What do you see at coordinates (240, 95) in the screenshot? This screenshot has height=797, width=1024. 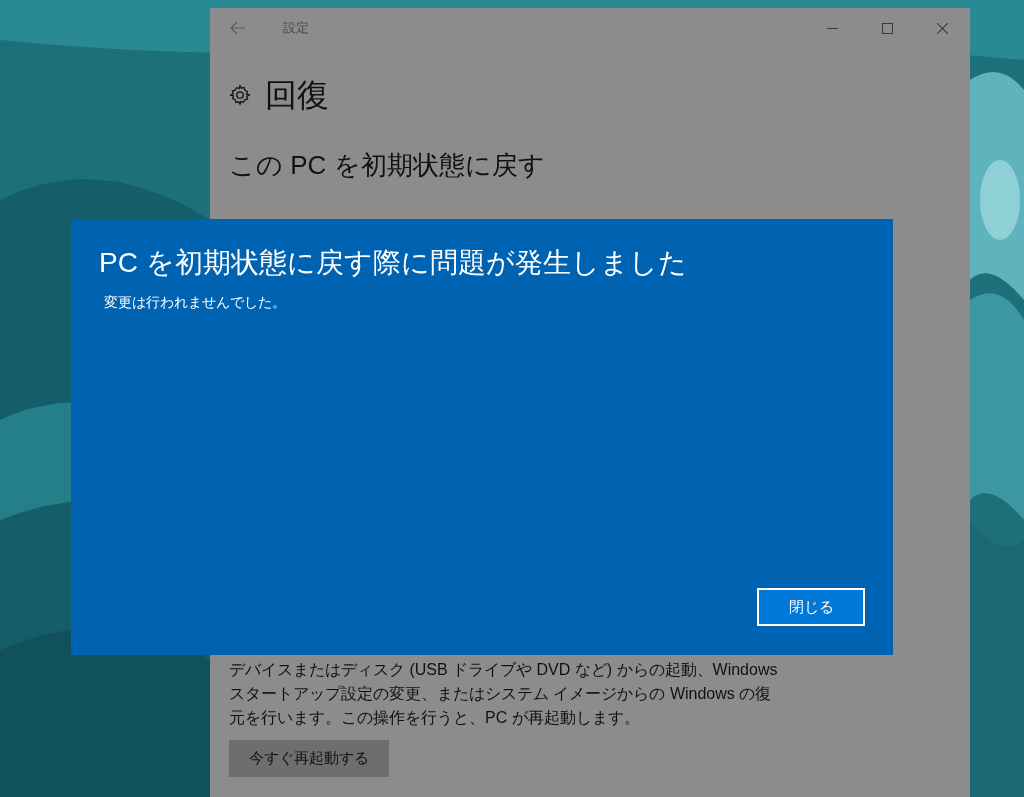 I see `settings-icon` at bounding box center [240, 95].